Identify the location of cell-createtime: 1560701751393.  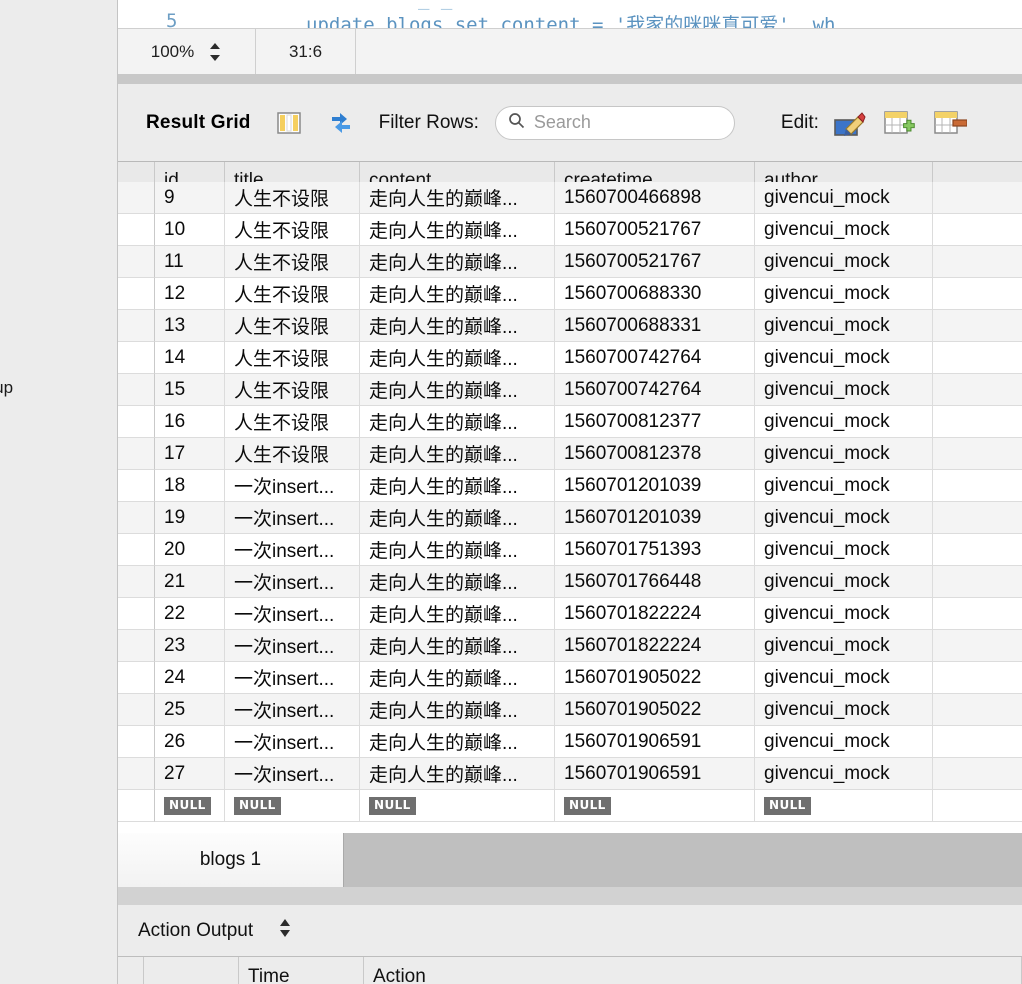
(655, 550).